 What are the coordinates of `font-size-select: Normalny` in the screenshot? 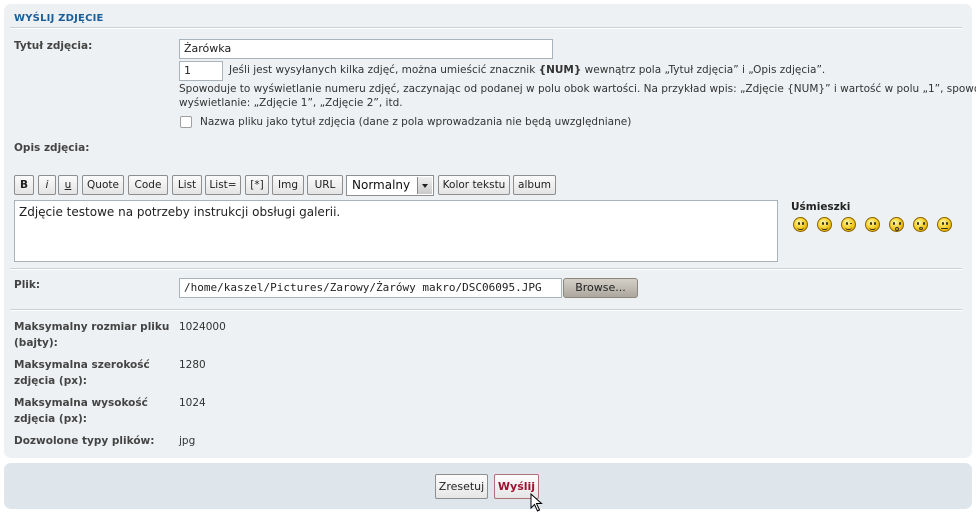 It's located at (390, 185).